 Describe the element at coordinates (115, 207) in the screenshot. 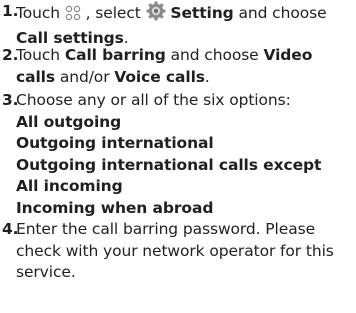

I see `option-incoming-when-abroad: Incoming when abroad` at that location.